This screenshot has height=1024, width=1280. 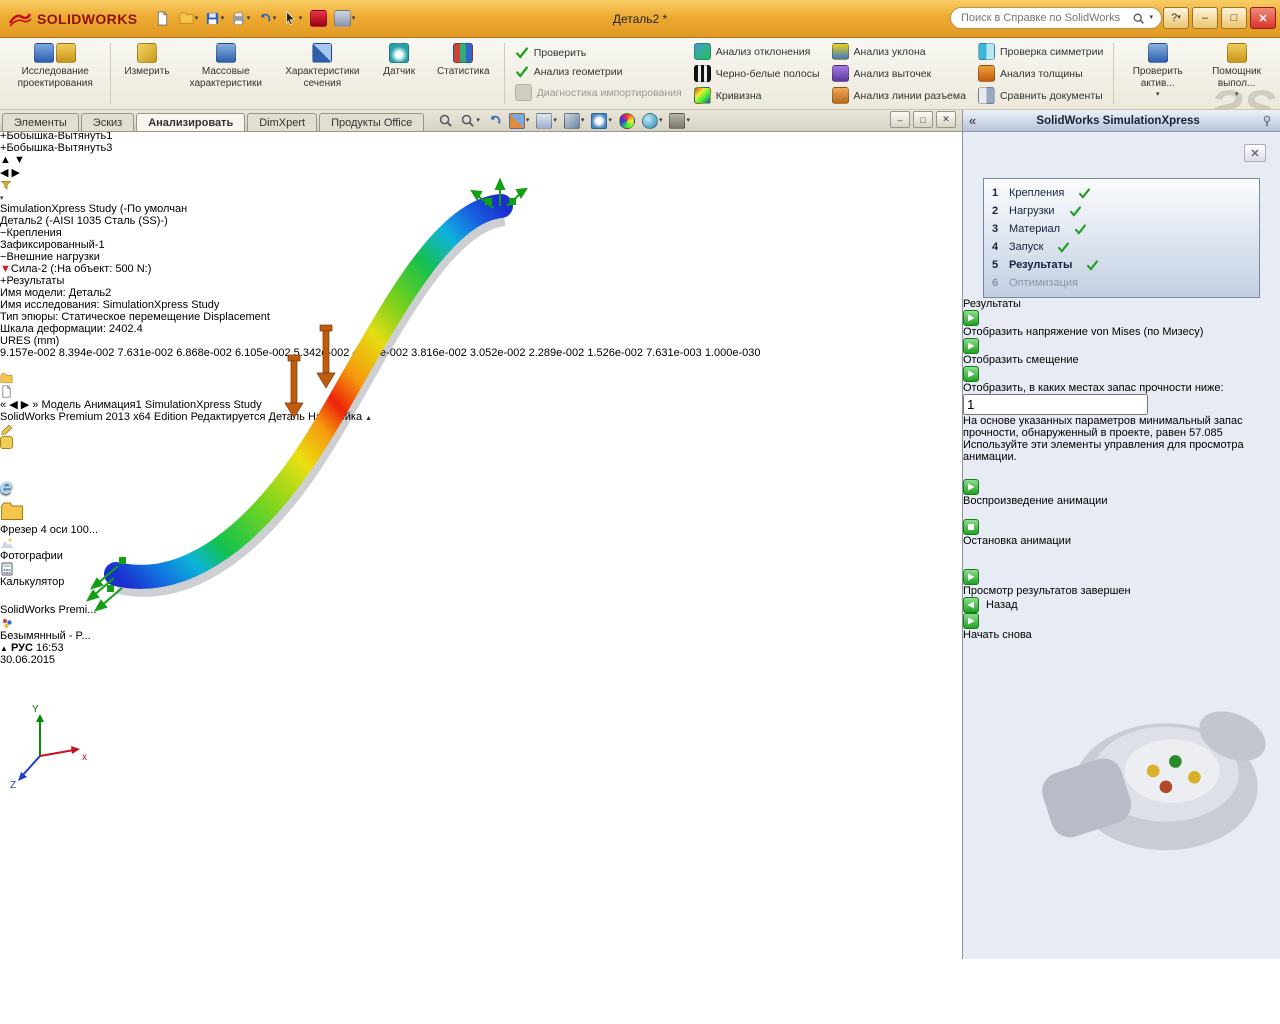 I want to click on task-pane-title: SolidWorks SimulationXpress, so click(x=1118, y=120).